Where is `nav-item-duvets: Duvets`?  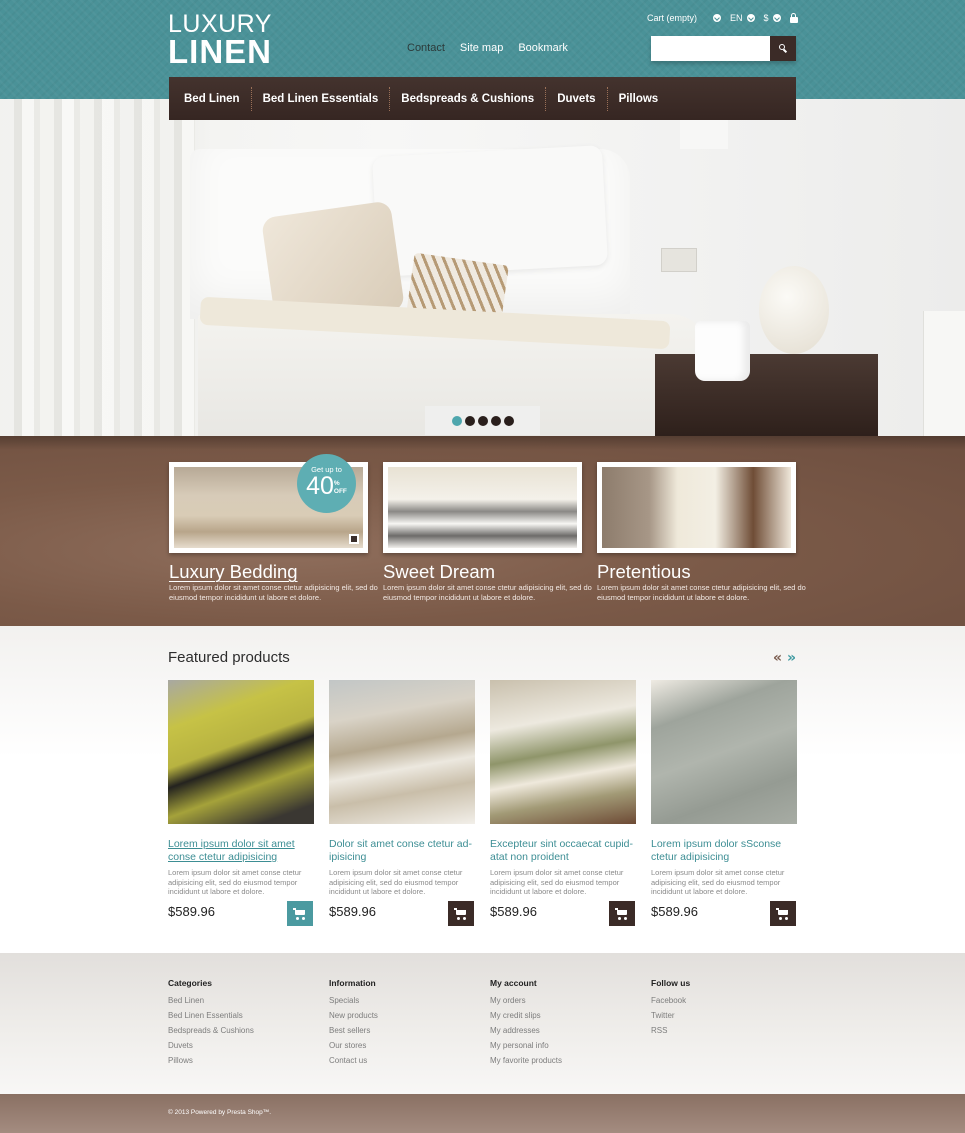 nav-item-duvets: Duvets is located at coordinates (577, 98).